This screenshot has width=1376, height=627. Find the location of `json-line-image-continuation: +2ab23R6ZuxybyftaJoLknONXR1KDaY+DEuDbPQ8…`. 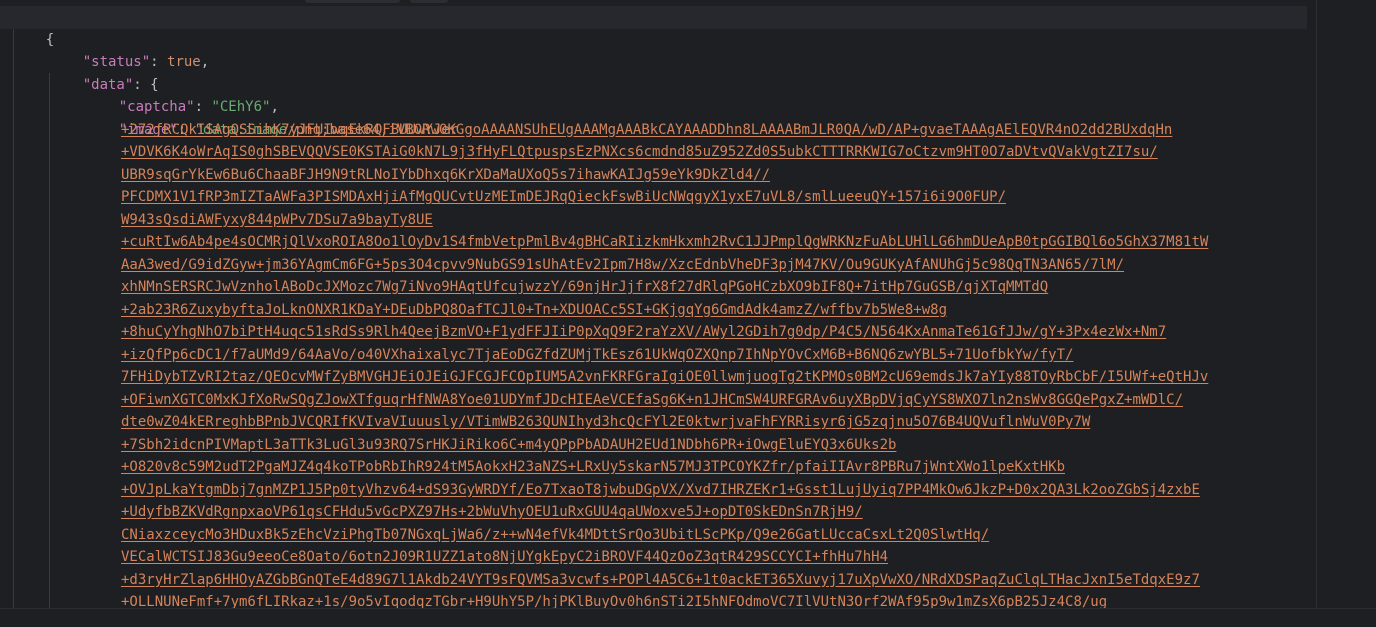

json-line-image-continuation: +2ab23R6ZuxybyftaJoLknONXR1KDaY+DEuDbPQ8… is located at coordinates (473, 310).